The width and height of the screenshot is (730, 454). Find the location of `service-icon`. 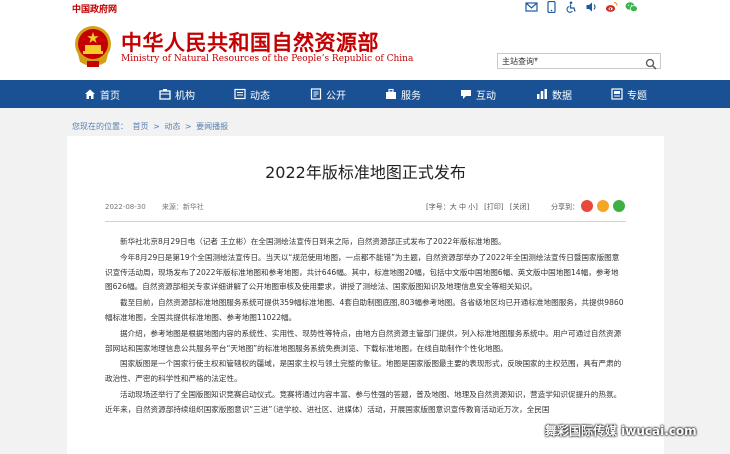

service-icon is located at coordinates (391, 94).